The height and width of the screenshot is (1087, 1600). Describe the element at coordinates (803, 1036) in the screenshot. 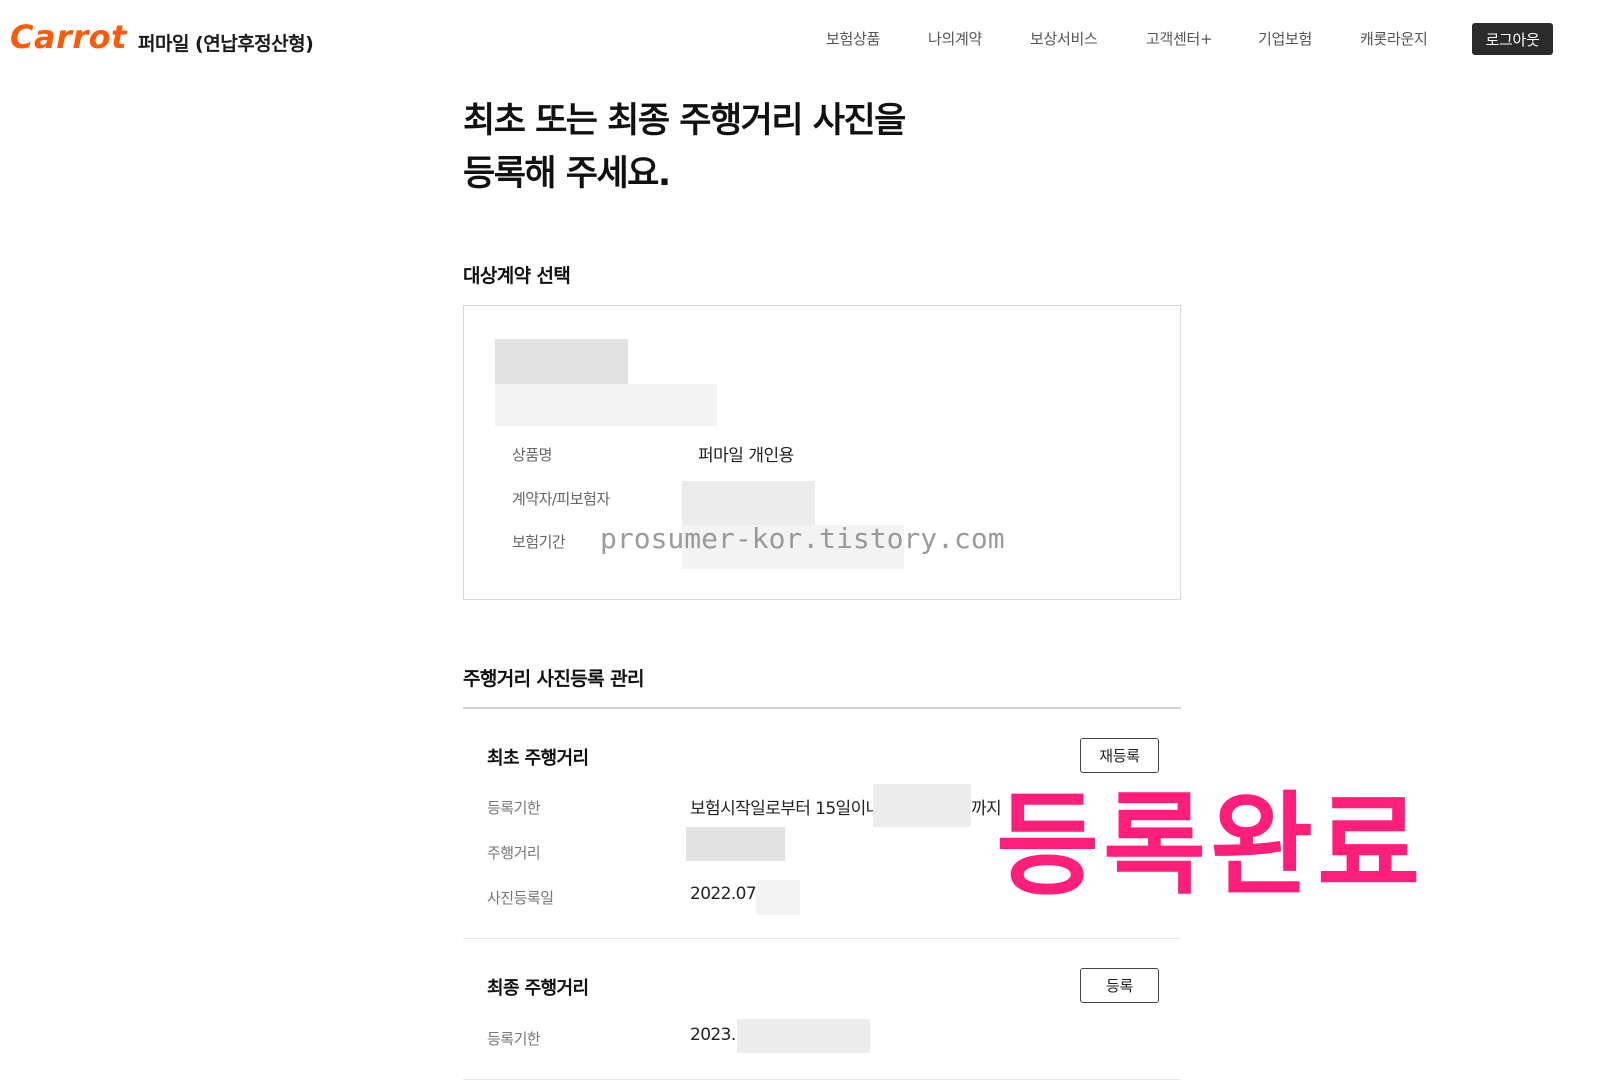

I see `redacted-final-deadline` at that location.